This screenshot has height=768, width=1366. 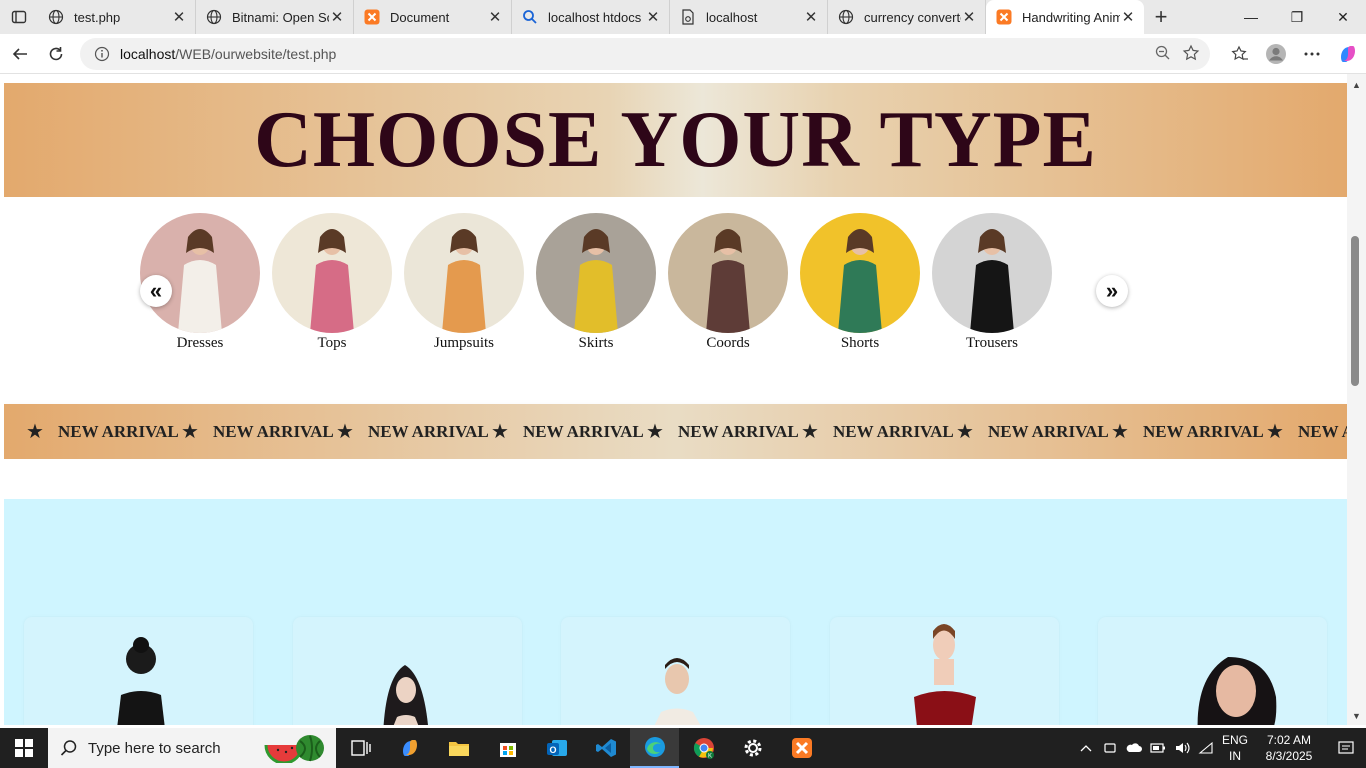 What do you see at coordinates (1356, 399) in the screenshot?
I see `vertical-scrollbar: ▲ ▼` at bounding box center [1356, 399].